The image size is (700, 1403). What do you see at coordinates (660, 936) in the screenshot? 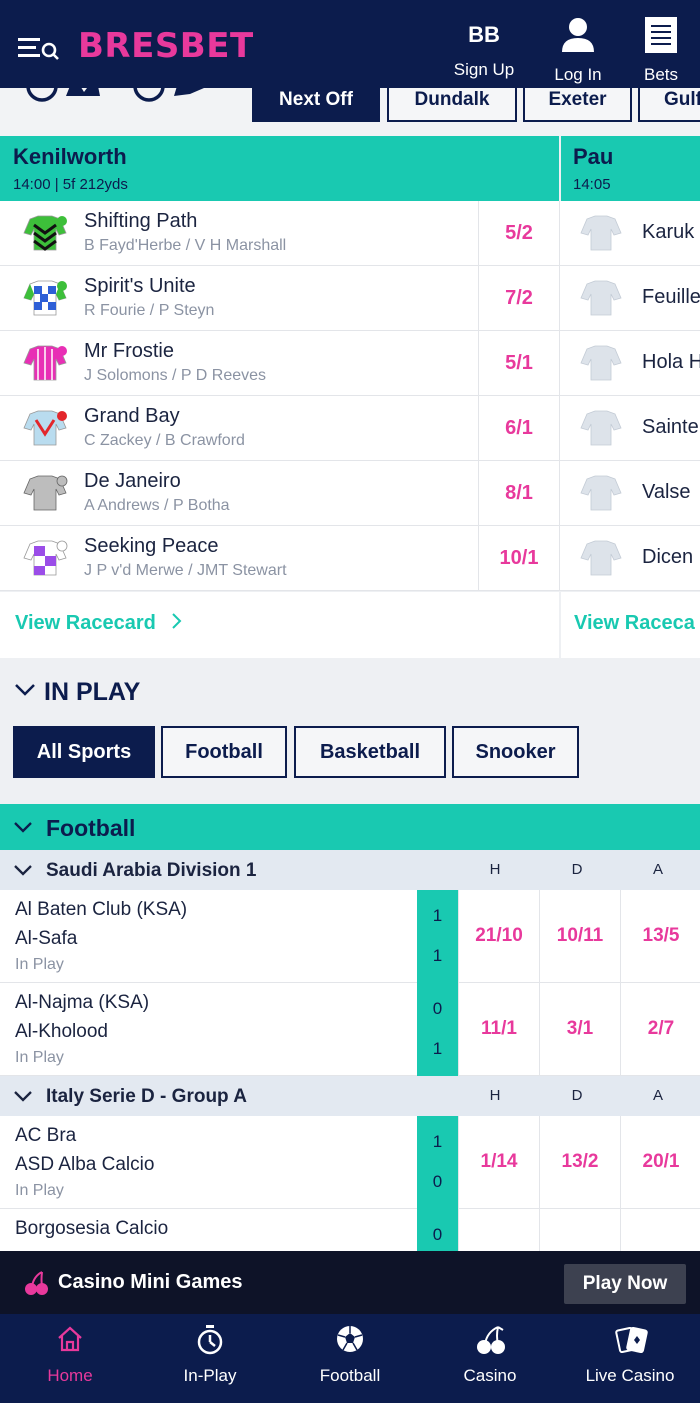
I see `odds-away-button: 13/5` at bounding box center [660, 936].